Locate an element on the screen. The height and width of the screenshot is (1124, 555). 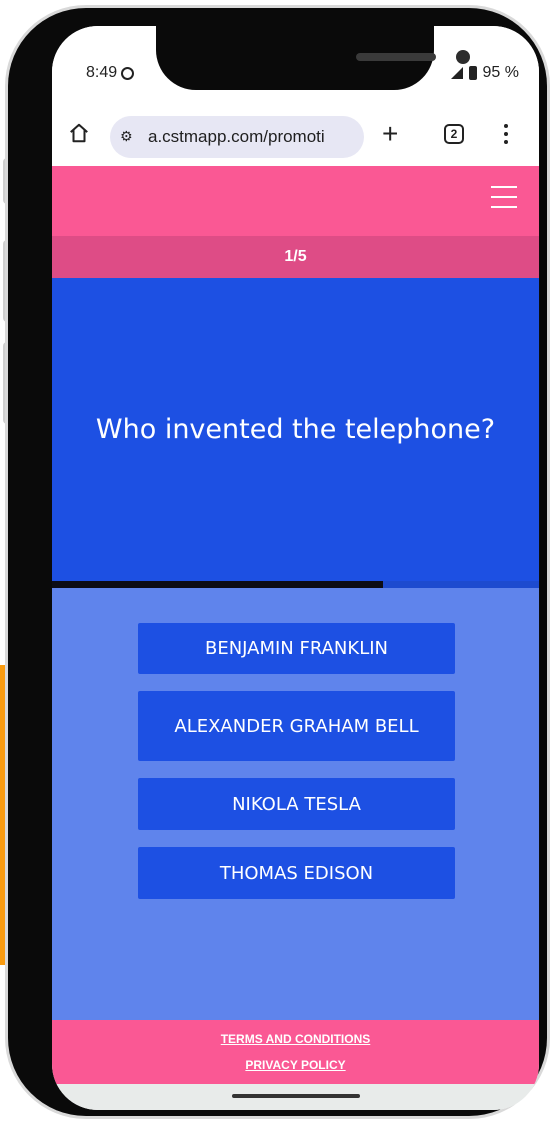
speaker-grille is located at coordinates (396, 57).